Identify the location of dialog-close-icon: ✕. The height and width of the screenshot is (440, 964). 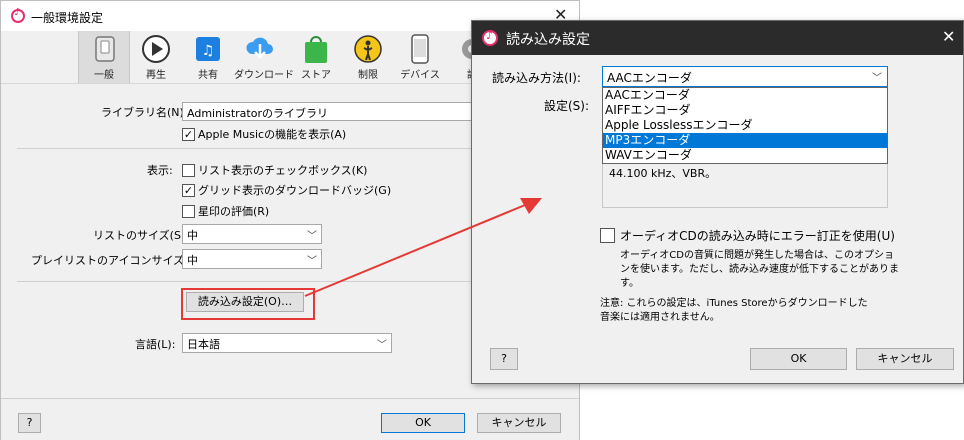
(948, 36).